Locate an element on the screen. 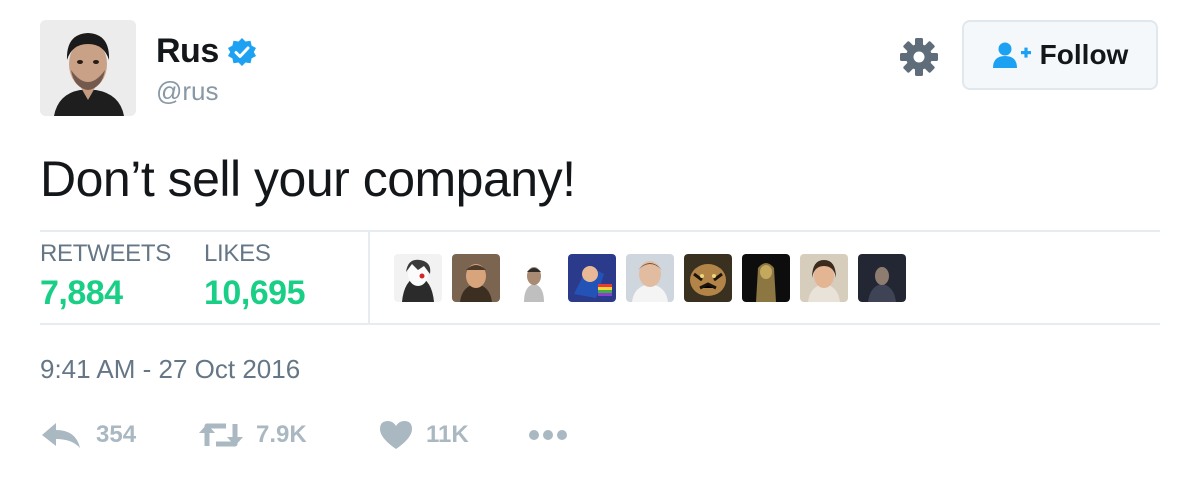 The height and width of the screenshot is (480, 1202). divider-bottom is located at coordinates (600, 324).